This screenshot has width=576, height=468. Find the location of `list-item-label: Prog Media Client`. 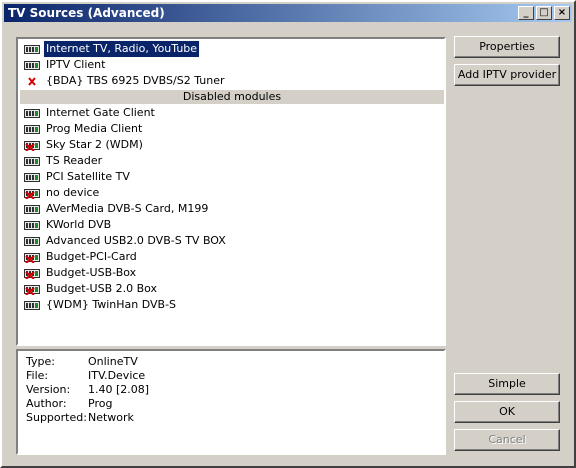

list-item-label: Prog Media Client is located at coordinates (94, 128).